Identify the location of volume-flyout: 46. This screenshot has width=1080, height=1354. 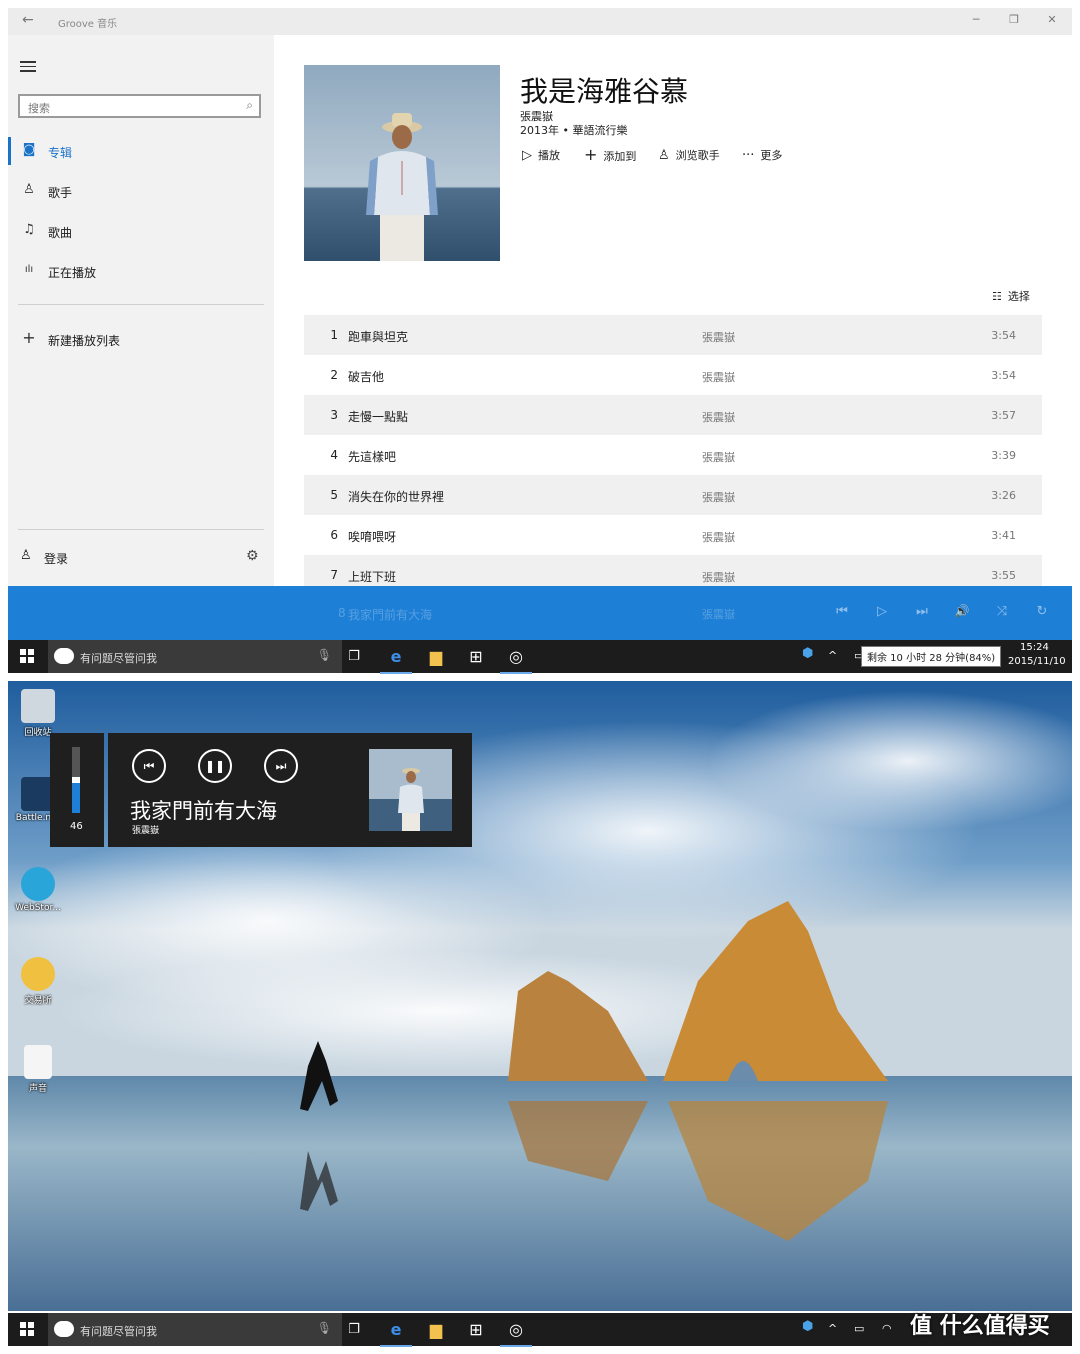
(77, 790).